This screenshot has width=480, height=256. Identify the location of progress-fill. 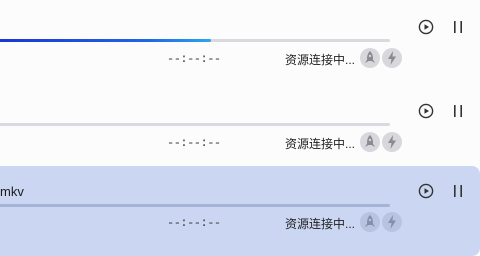
(105, 40).